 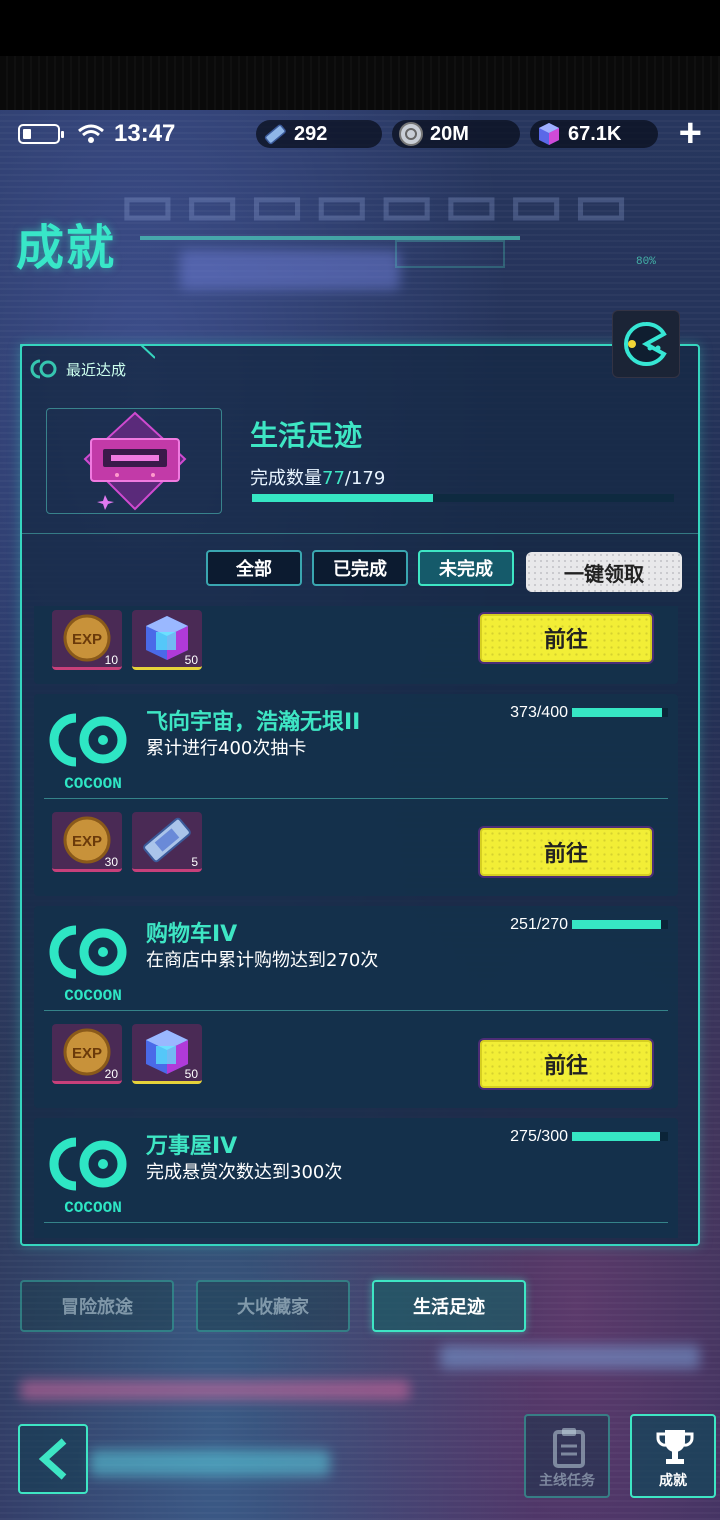 I want to click on recent-achievement-name: 生活足迹, so click(x=306, y=435).